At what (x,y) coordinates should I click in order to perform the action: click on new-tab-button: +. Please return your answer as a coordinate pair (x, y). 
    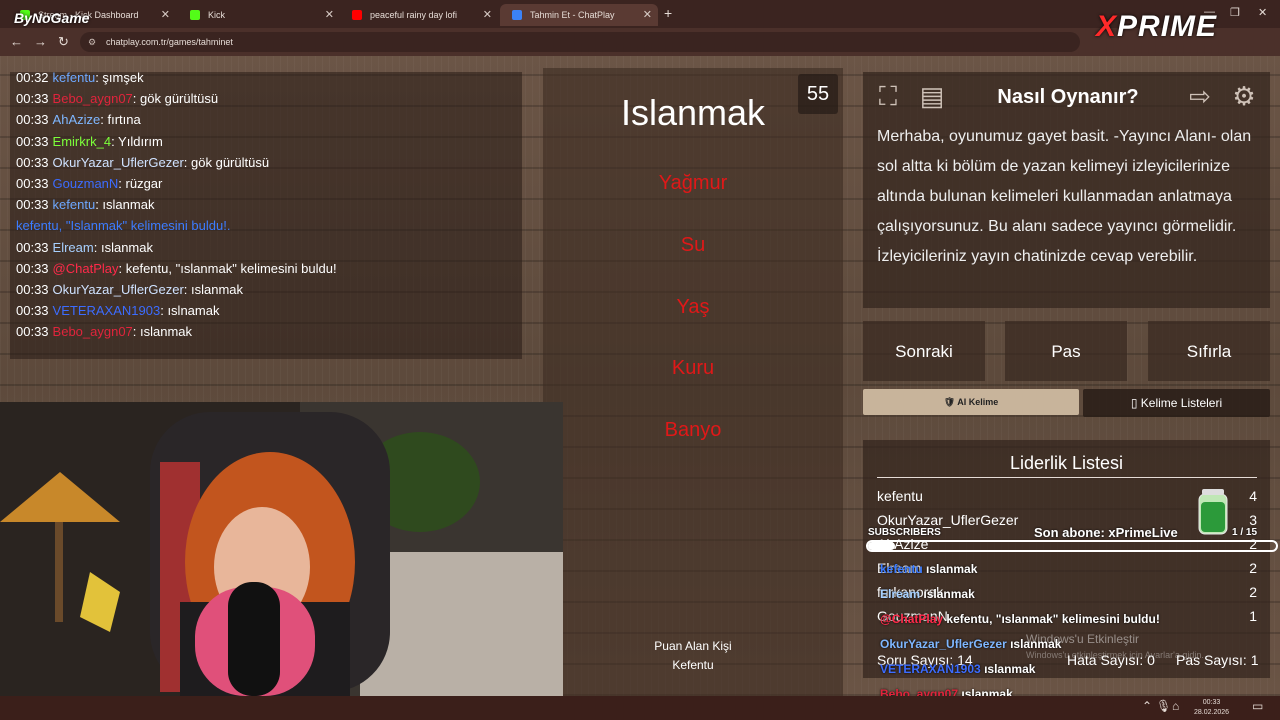
    Looking at the image, I should click on (668, 13).